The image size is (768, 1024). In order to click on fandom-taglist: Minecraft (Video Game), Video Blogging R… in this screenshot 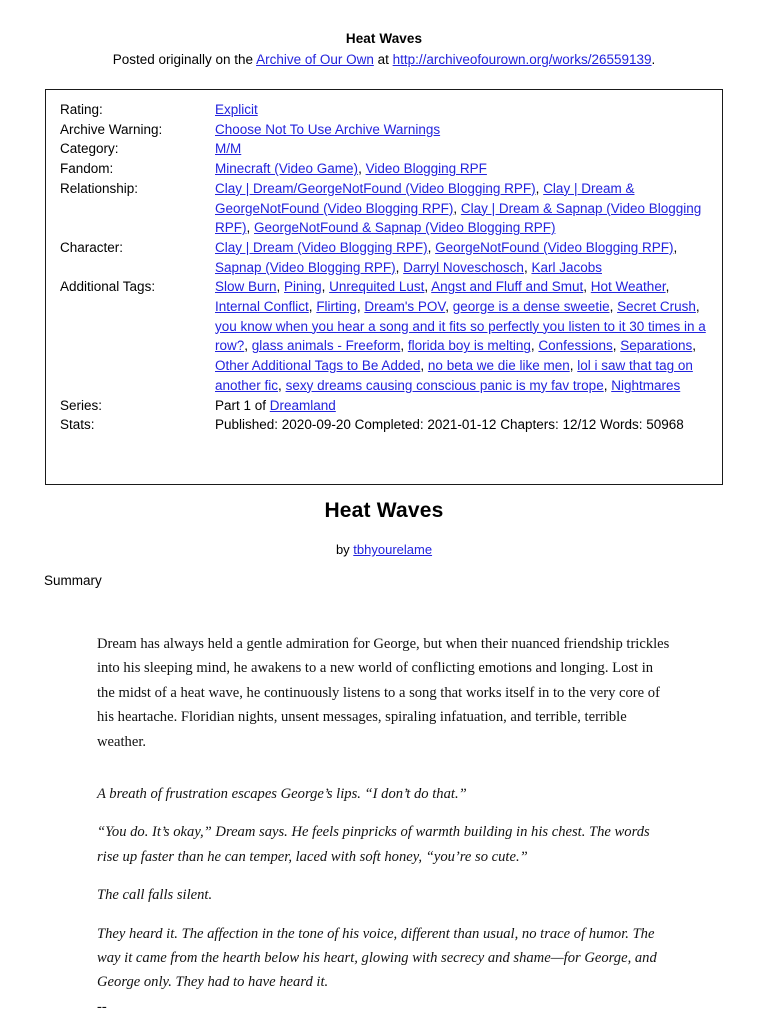, I will do `click(351, 168)`.